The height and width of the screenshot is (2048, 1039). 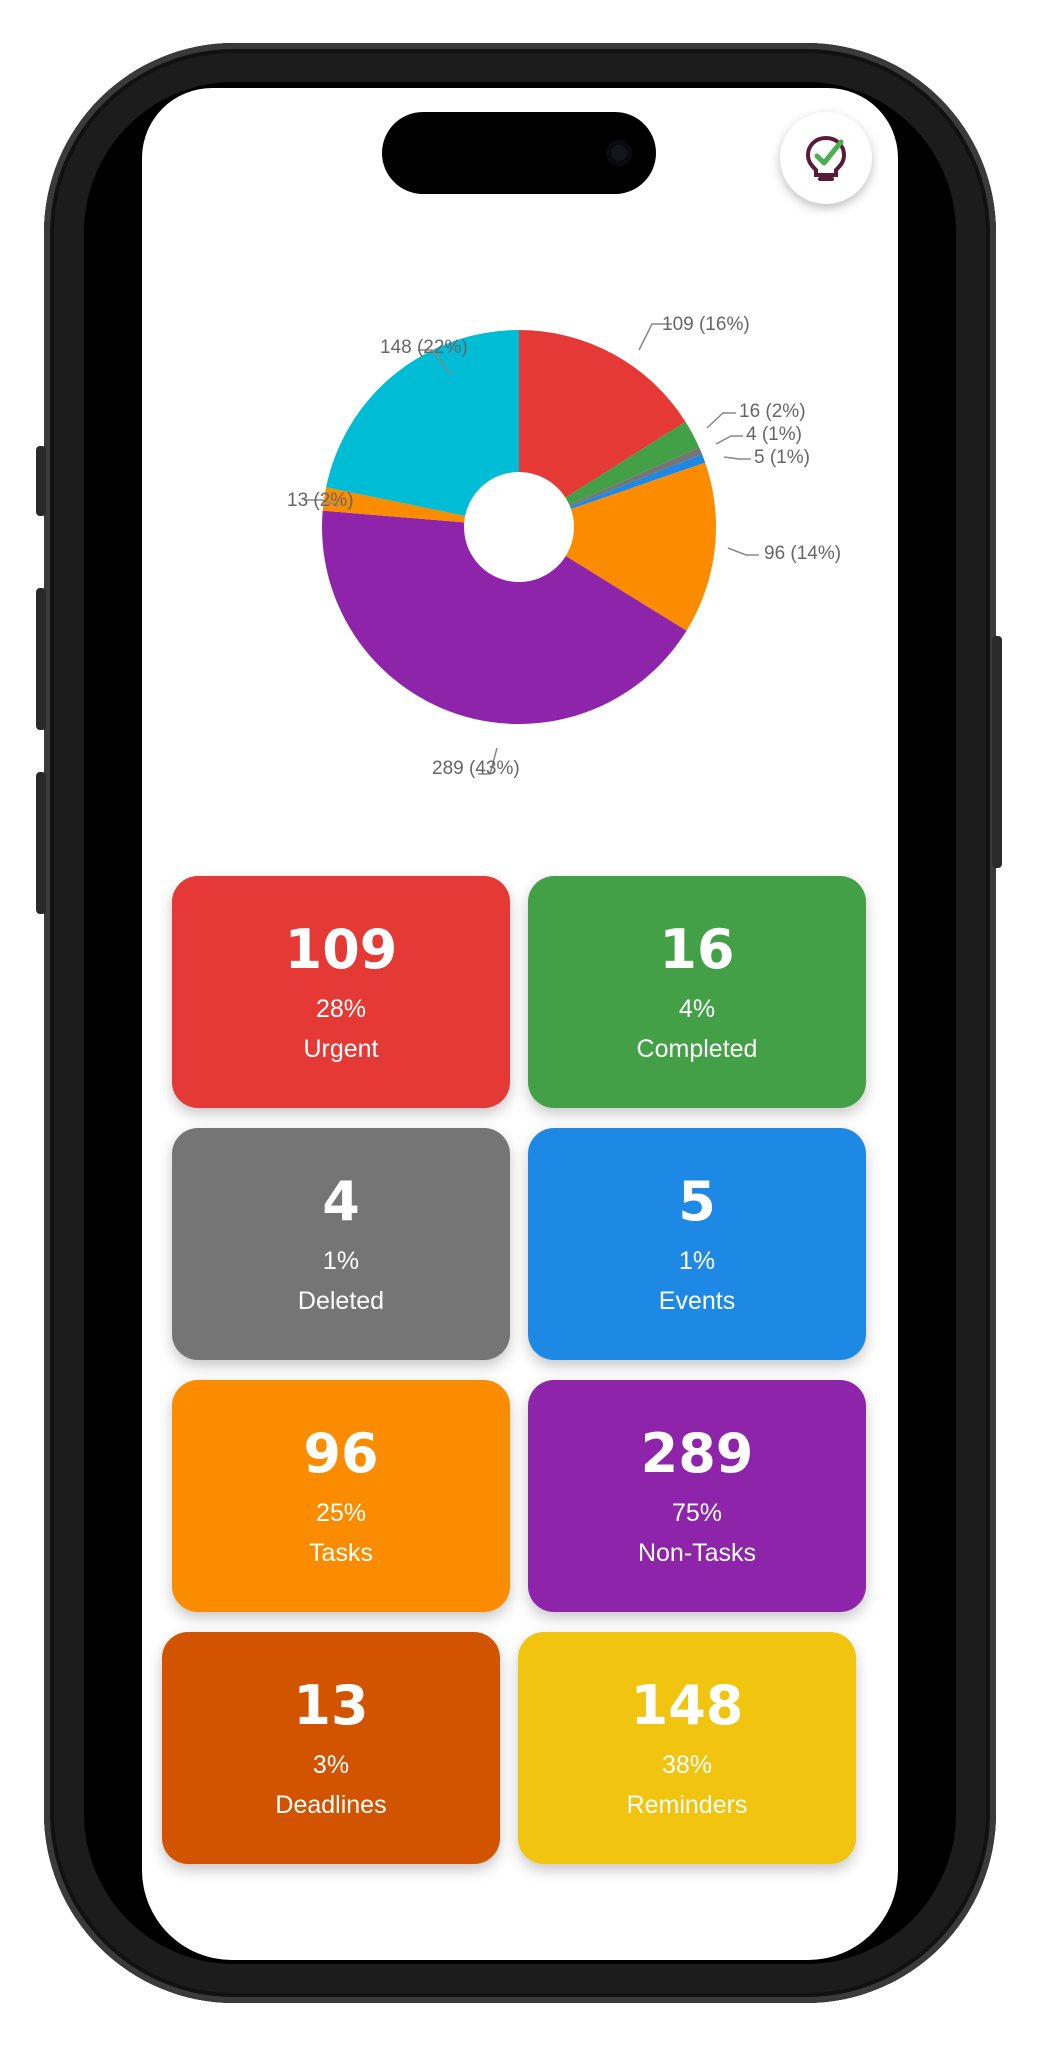 What do you see at coordinates (997, 752) in the screenshot?
I see `power-button` at bounding box center [997, 752].